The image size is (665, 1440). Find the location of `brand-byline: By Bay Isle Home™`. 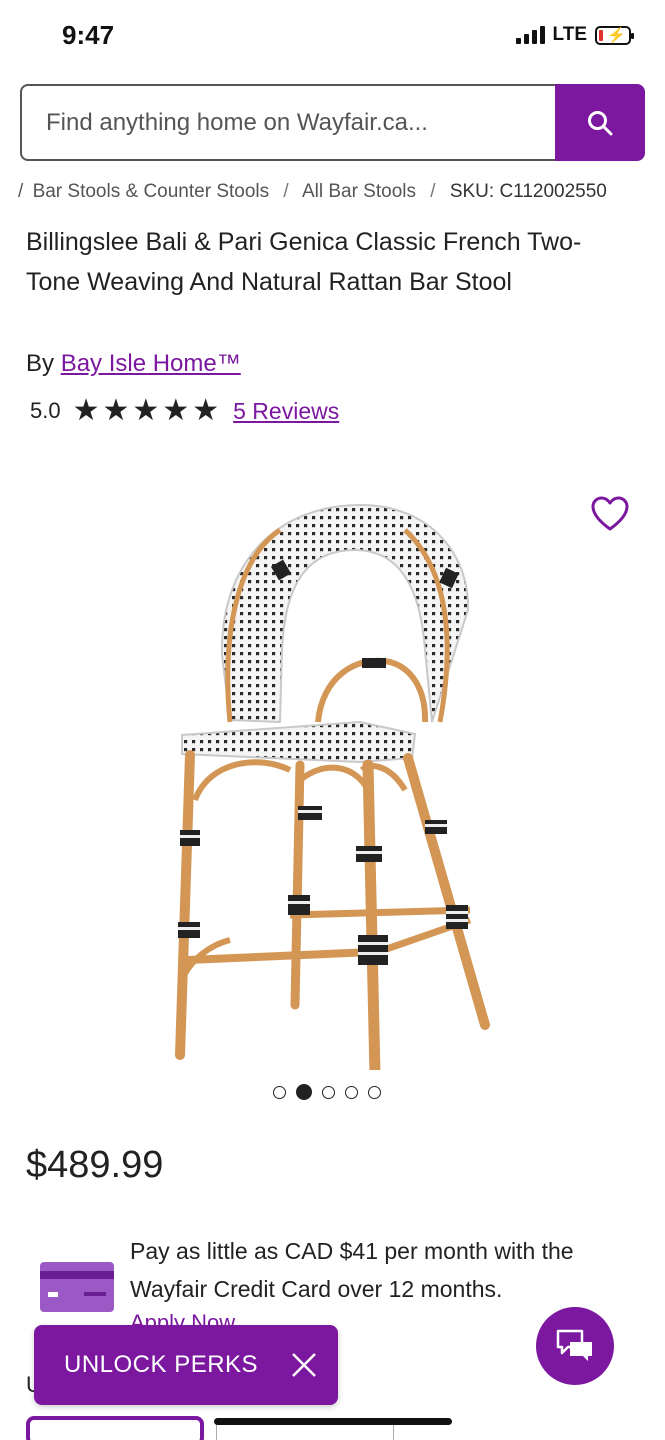

brand-byline: By Bay Isle Home™ is located at coordinates (133, 364).